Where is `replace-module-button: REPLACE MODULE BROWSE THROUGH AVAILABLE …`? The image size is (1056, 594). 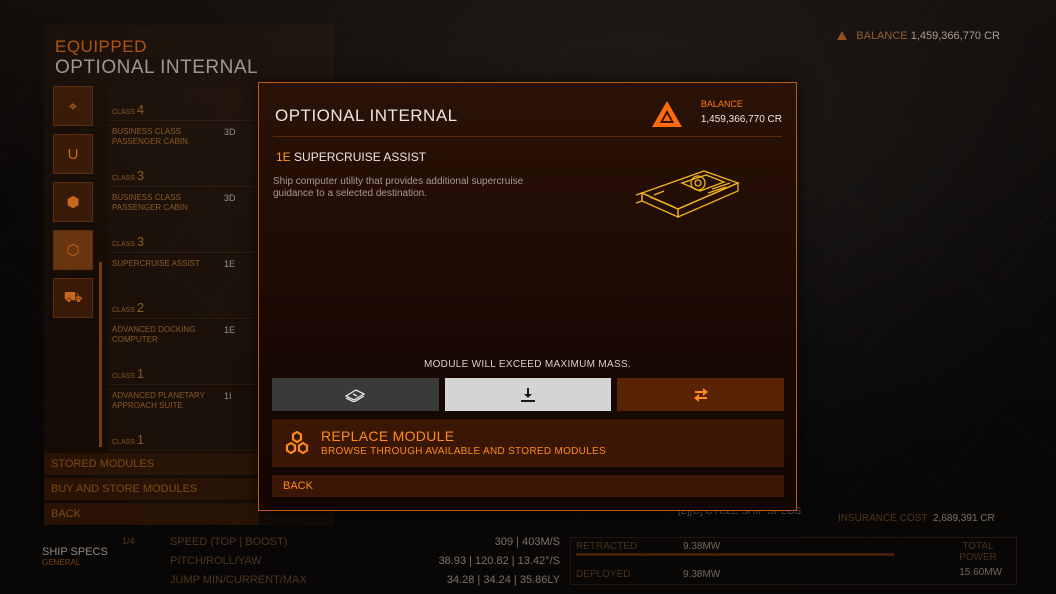
replace-module-button: REPLACE MODULE BROWSE THROUGH AVAILABLE … is located at coordinates (528, 443).